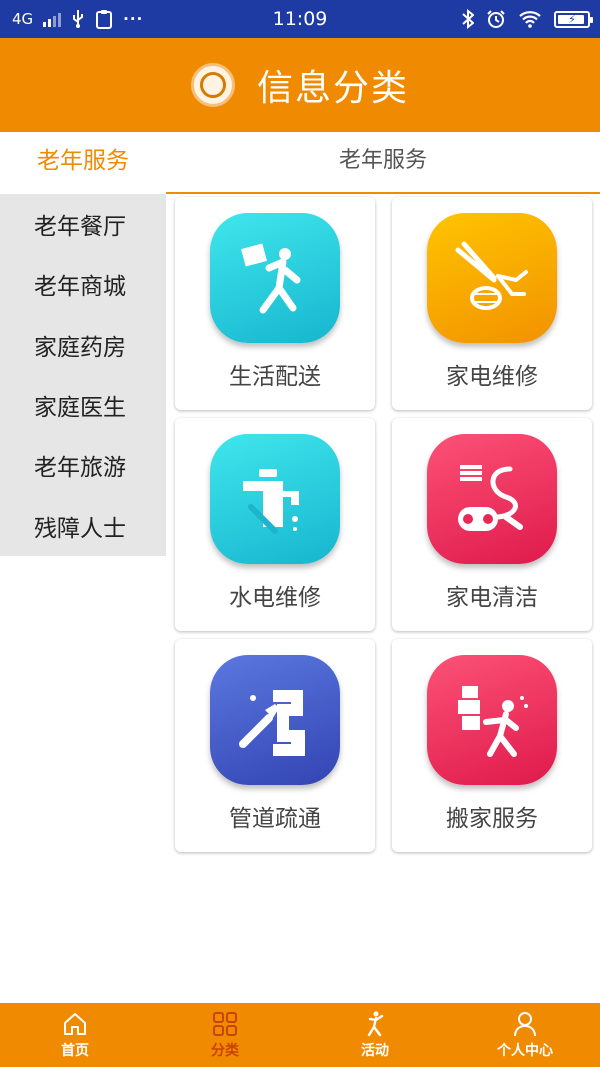 The height and width of the screenshot is (1067, 600). I want to click on pipe-wrench-icon, so click(275, 720).